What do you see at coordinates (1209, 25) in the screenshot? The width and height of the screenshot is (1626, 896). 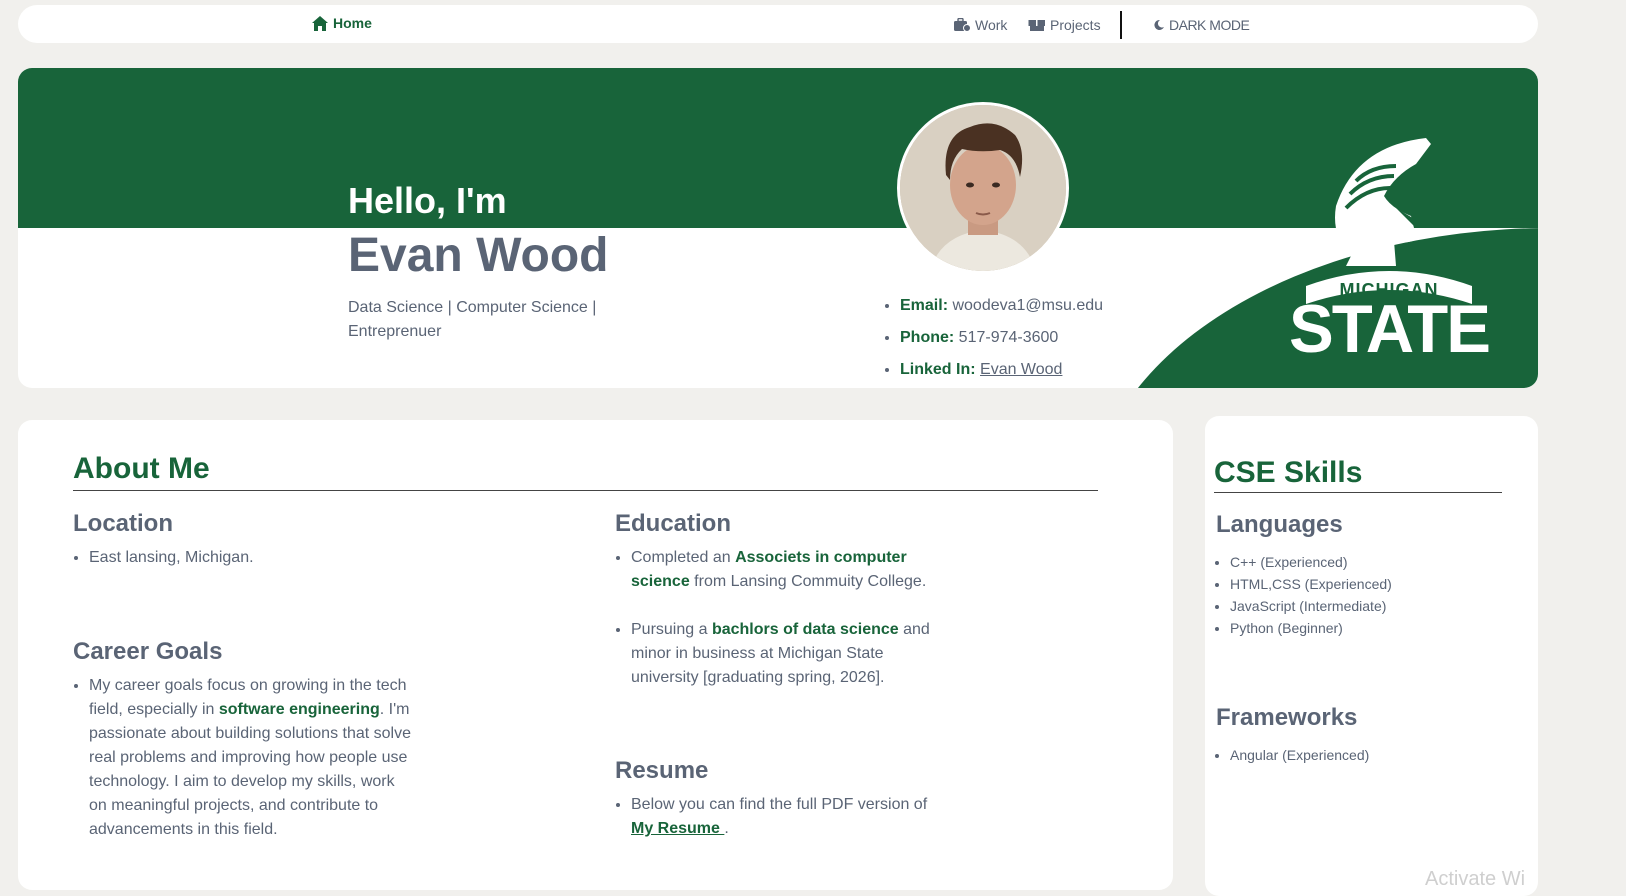 I see `dark-mode-label: DARK MODE` at bounding box center [1209, 25].